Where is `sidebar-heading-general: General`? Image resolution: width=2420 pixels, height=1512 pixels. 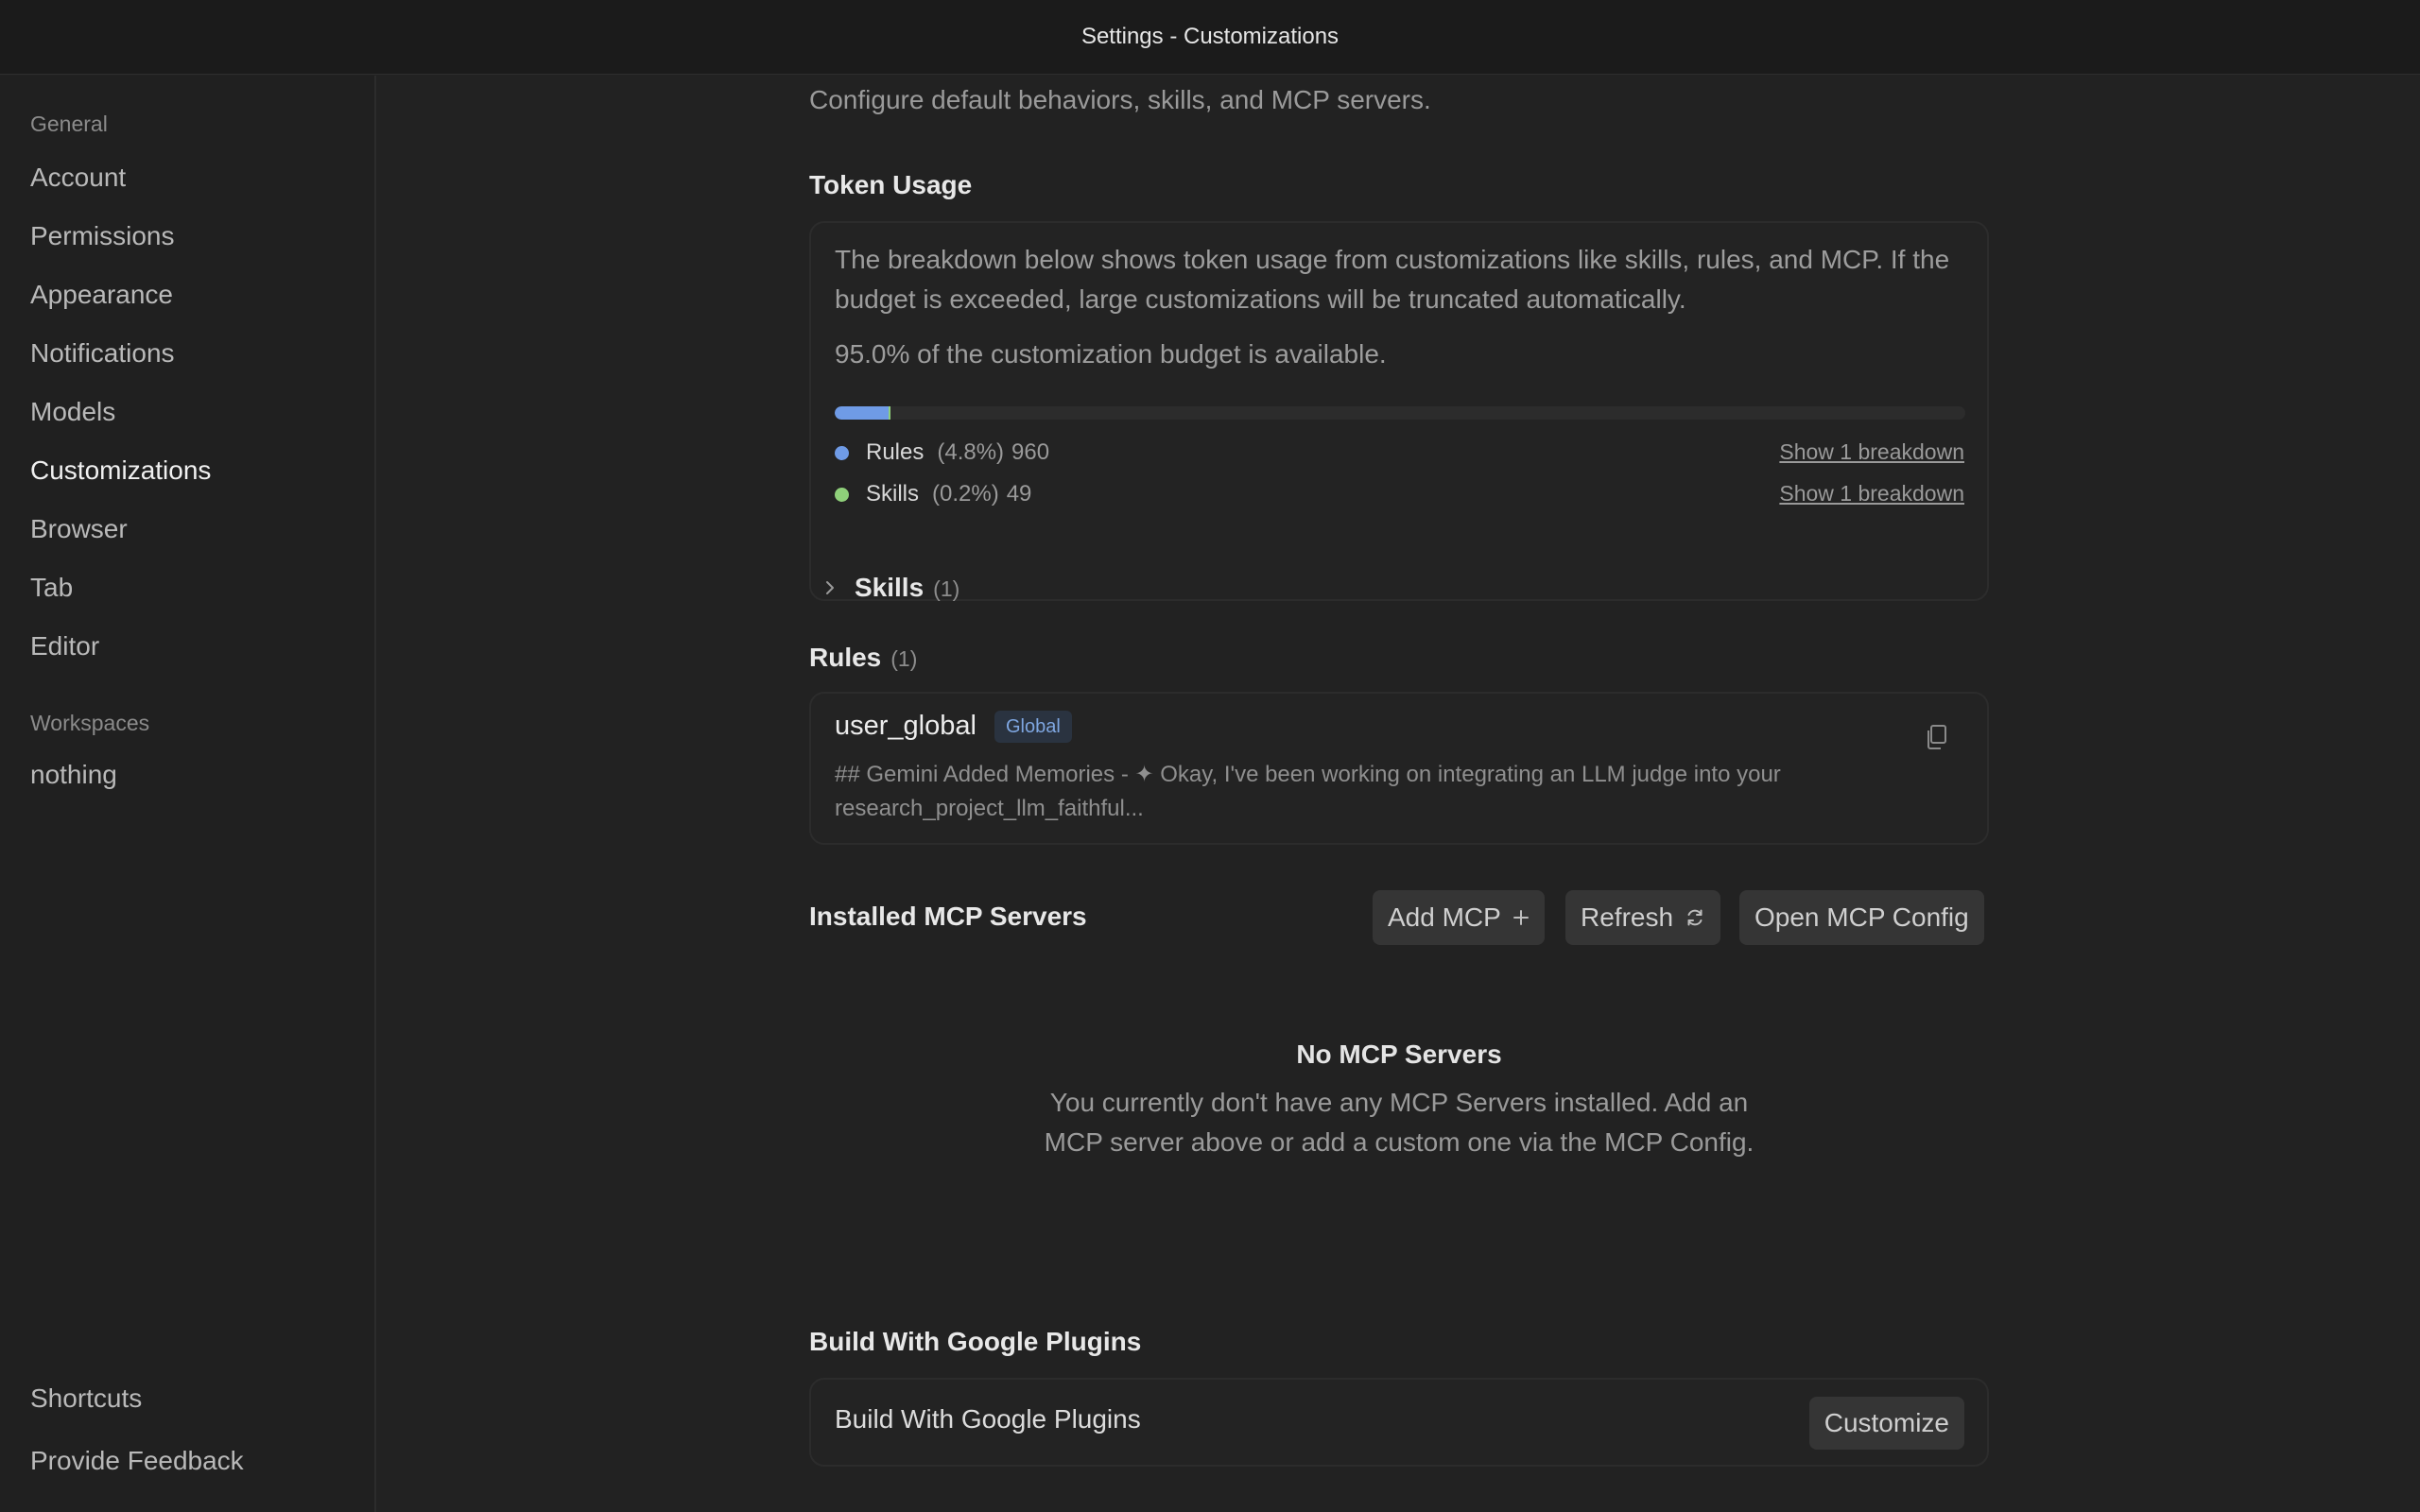 sidebar-heading-general: General is located at coordinates (69, 124).